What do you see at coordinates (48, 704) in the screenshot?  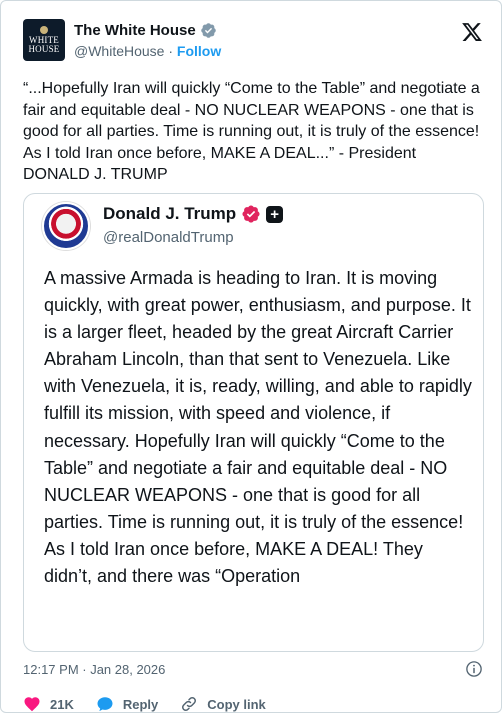 I see `like-button: 21K` at bounding box center [48, 704].